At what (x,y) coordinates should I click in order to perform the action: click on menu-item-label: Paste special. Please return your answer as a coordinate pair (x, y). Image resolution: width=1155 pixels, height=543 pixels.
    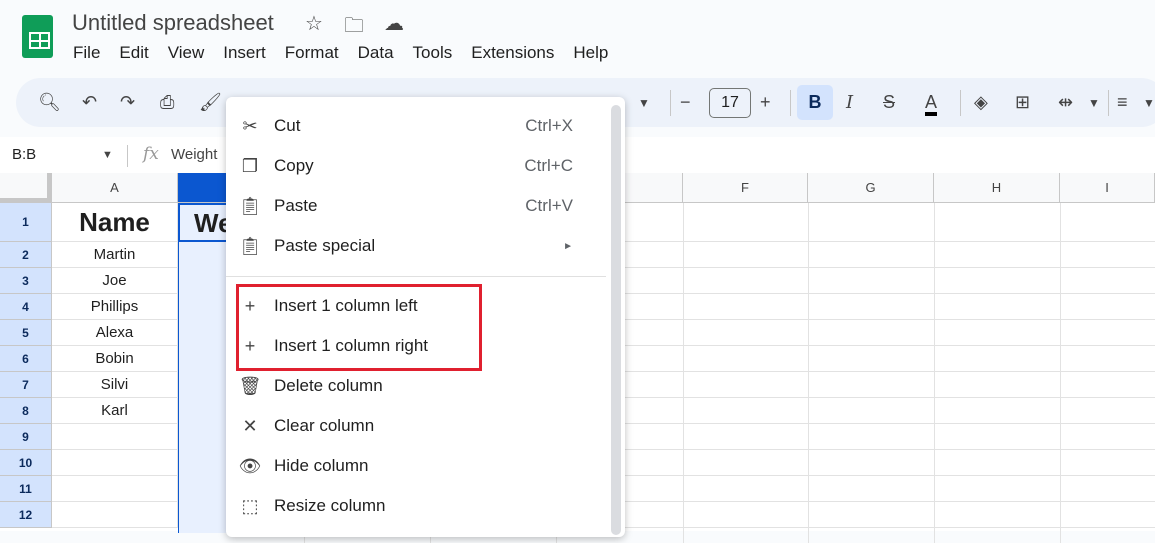
    Looking at the image, I should click on (325, 245).